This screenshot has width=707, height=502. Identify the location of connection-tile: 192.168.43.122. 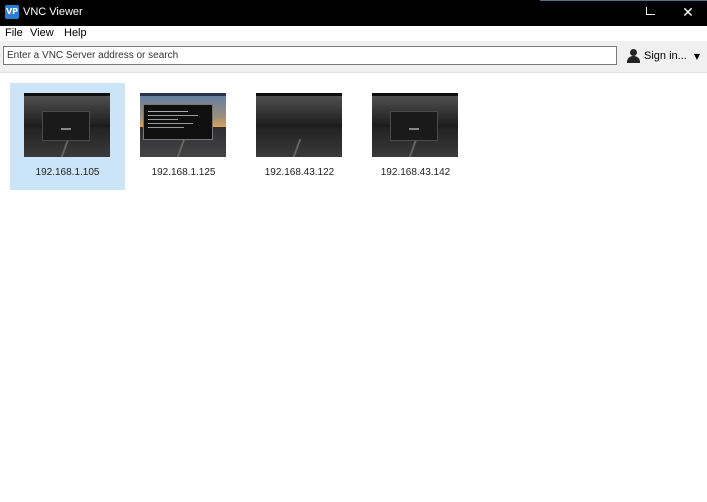
(299, 136).